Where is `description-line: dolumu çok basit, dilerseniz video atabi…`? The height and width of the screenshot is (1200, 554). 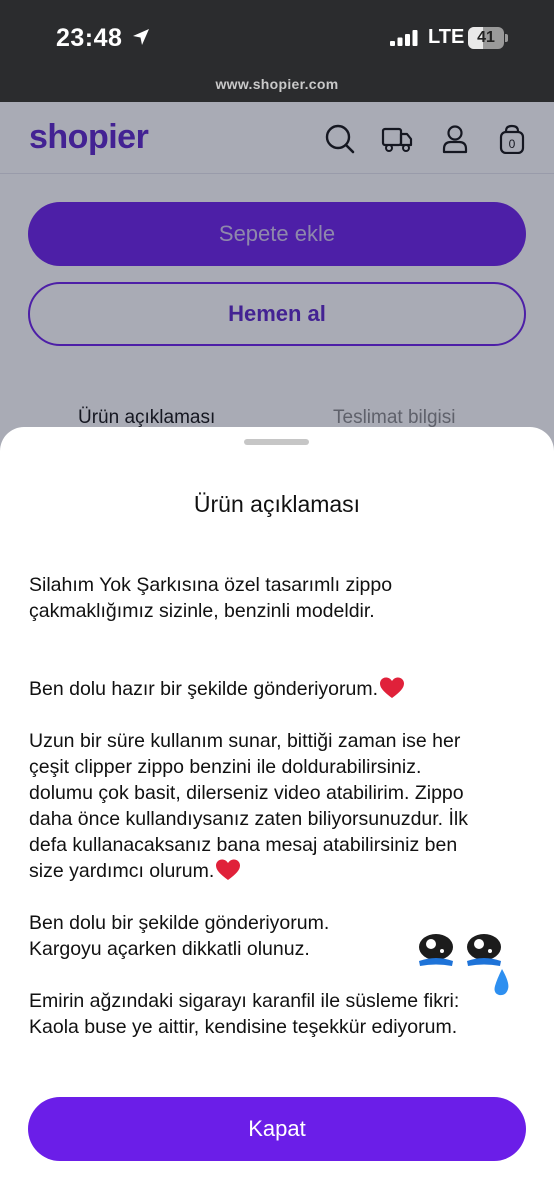 description-line: dolumu çok basit, dilerseniz video atabi… is located at coordinates (246, 793).